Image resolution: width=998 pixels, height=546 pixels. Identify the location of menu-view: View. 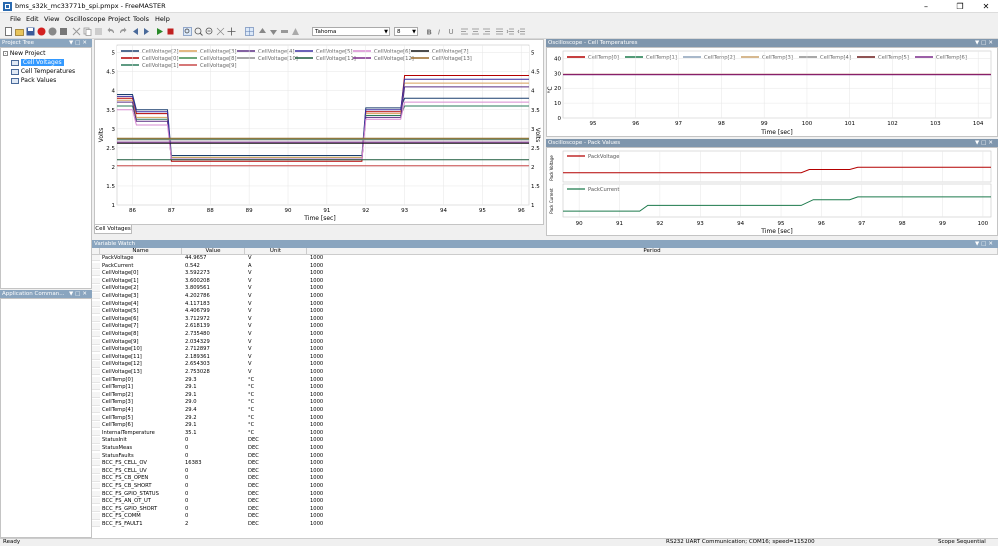
(51, 19).